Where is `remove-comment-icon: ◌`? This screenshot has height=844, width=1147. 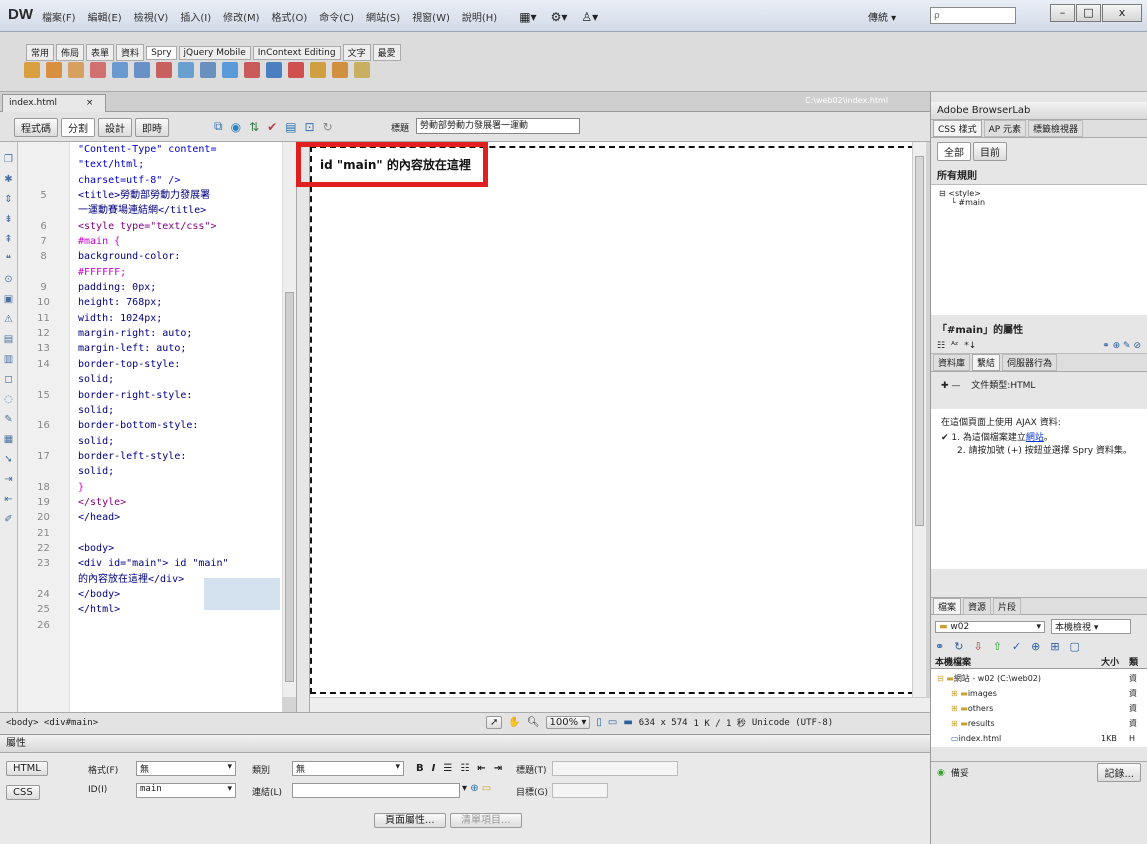
remove-comment-icon: ◌ is located at coordinates (8, 399).